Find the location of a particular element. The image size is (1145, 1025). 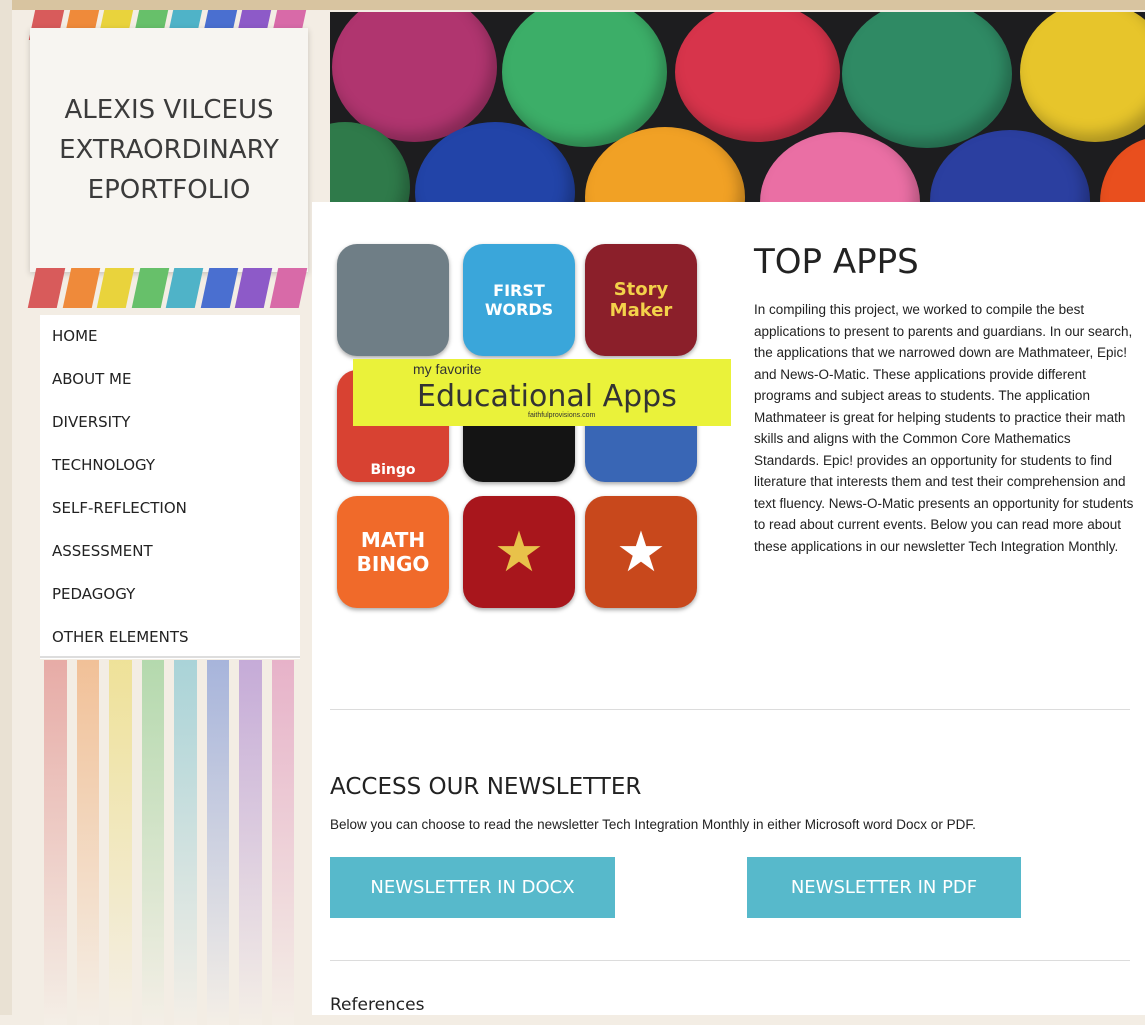

apps-banner-title: Educational Apps is located at coordinates (547, 396).